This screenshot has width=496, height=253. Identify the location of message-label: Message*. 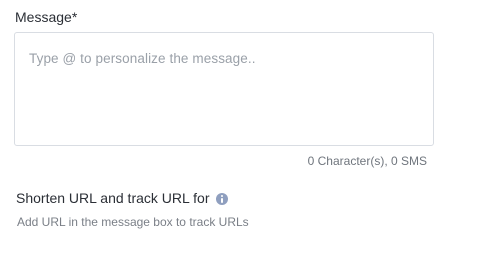
(46, 17).